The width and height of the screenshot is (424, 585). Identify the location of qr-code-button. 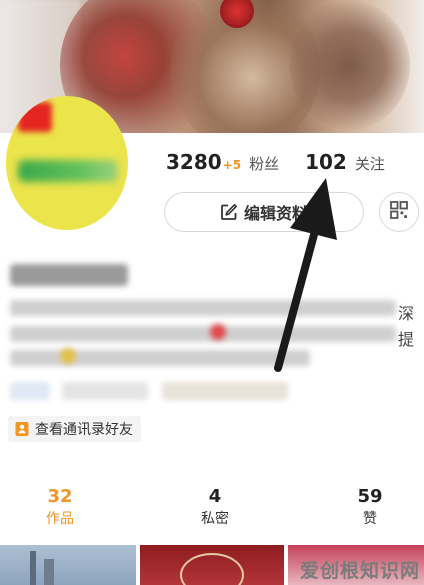
(399, 212).